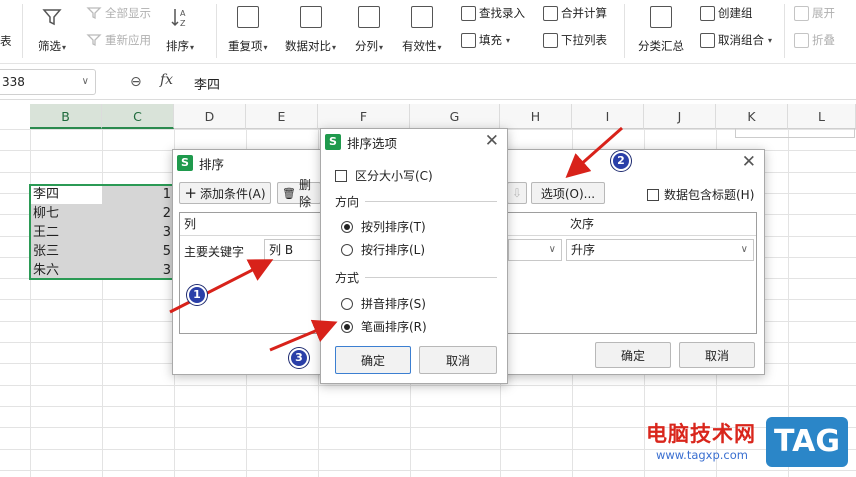 This screenshot has height=477, width=856. Describe the element at coordinates (807, 442) in the screenshot. I see `watermark-tag-logo: TAG` at that location.